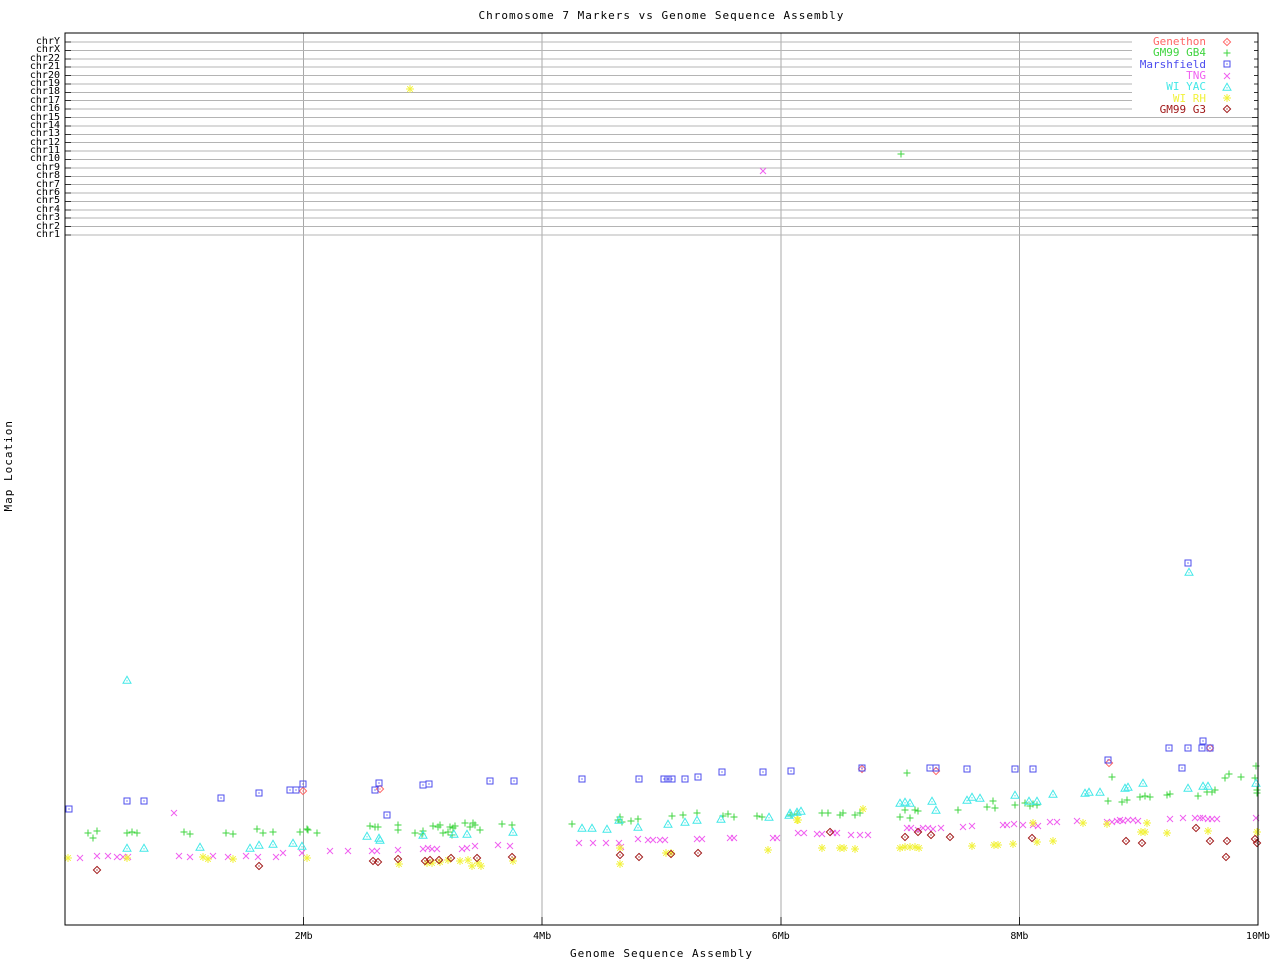  I want to click on x-axis-title: Genome Sequence Assembly, so click(661, 953).